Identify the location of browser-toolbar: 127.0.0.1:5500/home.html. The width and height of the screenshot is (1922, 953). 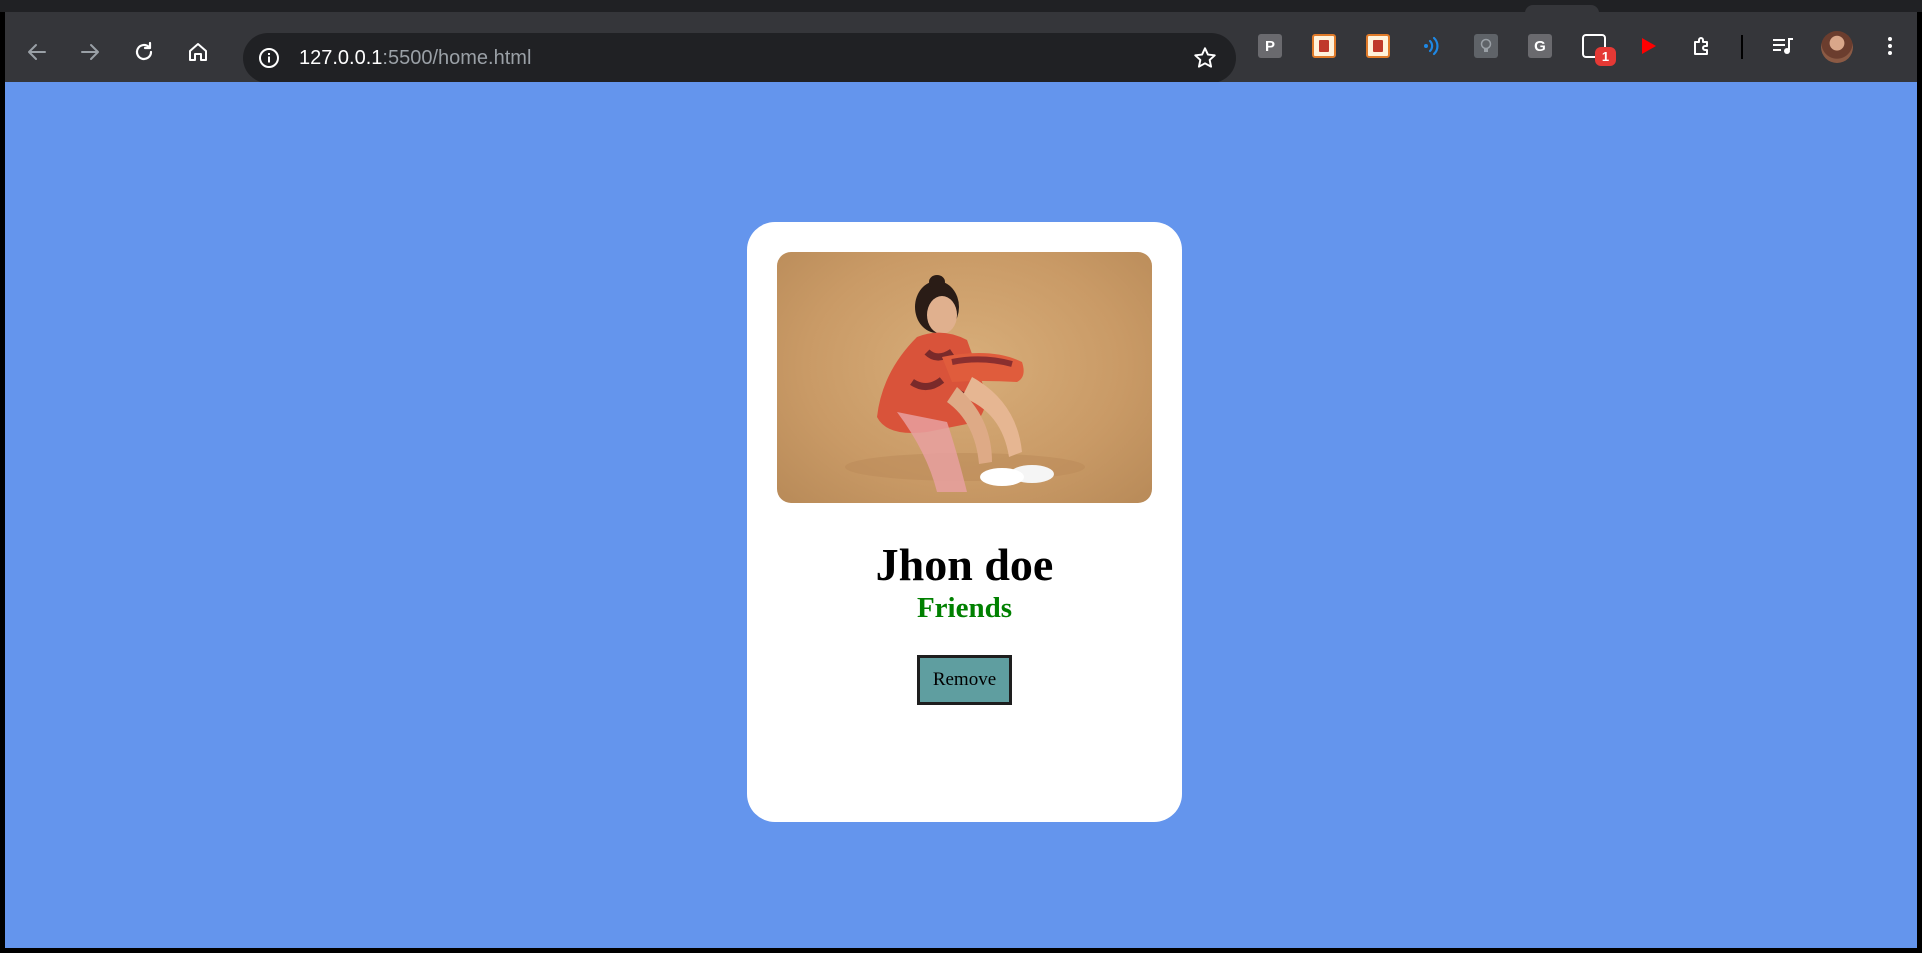
(961, 47).